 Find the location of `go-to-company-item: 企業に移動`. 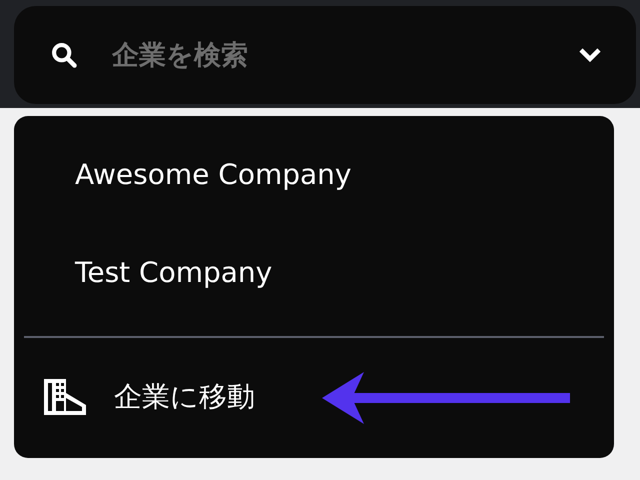

go-to-company-item: 企業に移動 is located at coordinates (139, 377).